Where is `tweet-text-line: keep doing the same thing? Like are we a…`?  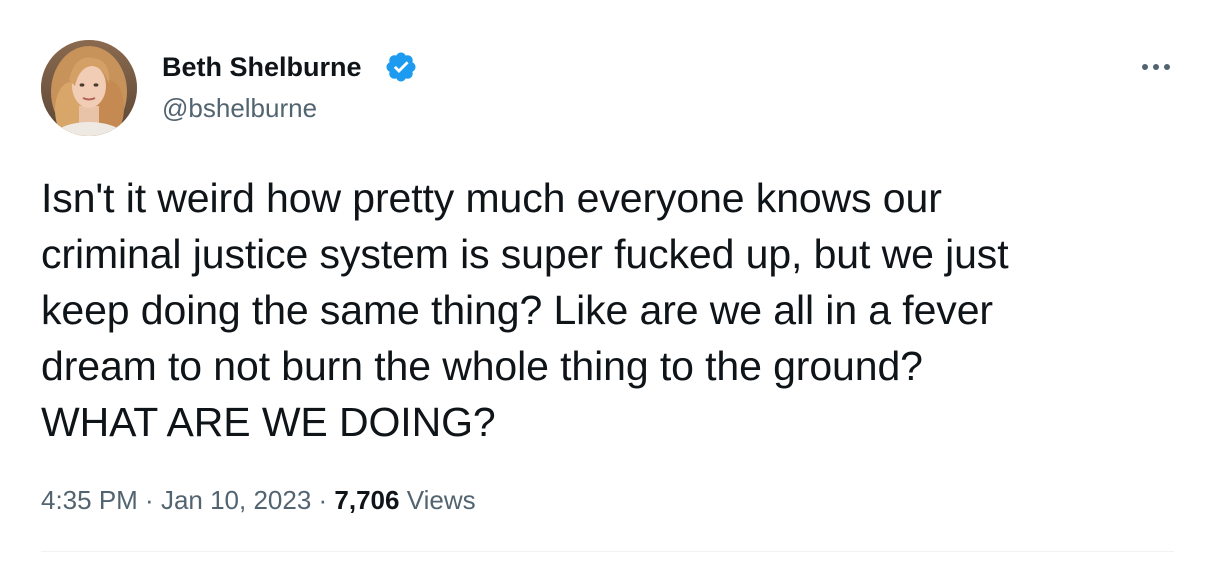
tweet-text-line: keep doing the same thing? Like are we a… is located at coordinates (517, 310).